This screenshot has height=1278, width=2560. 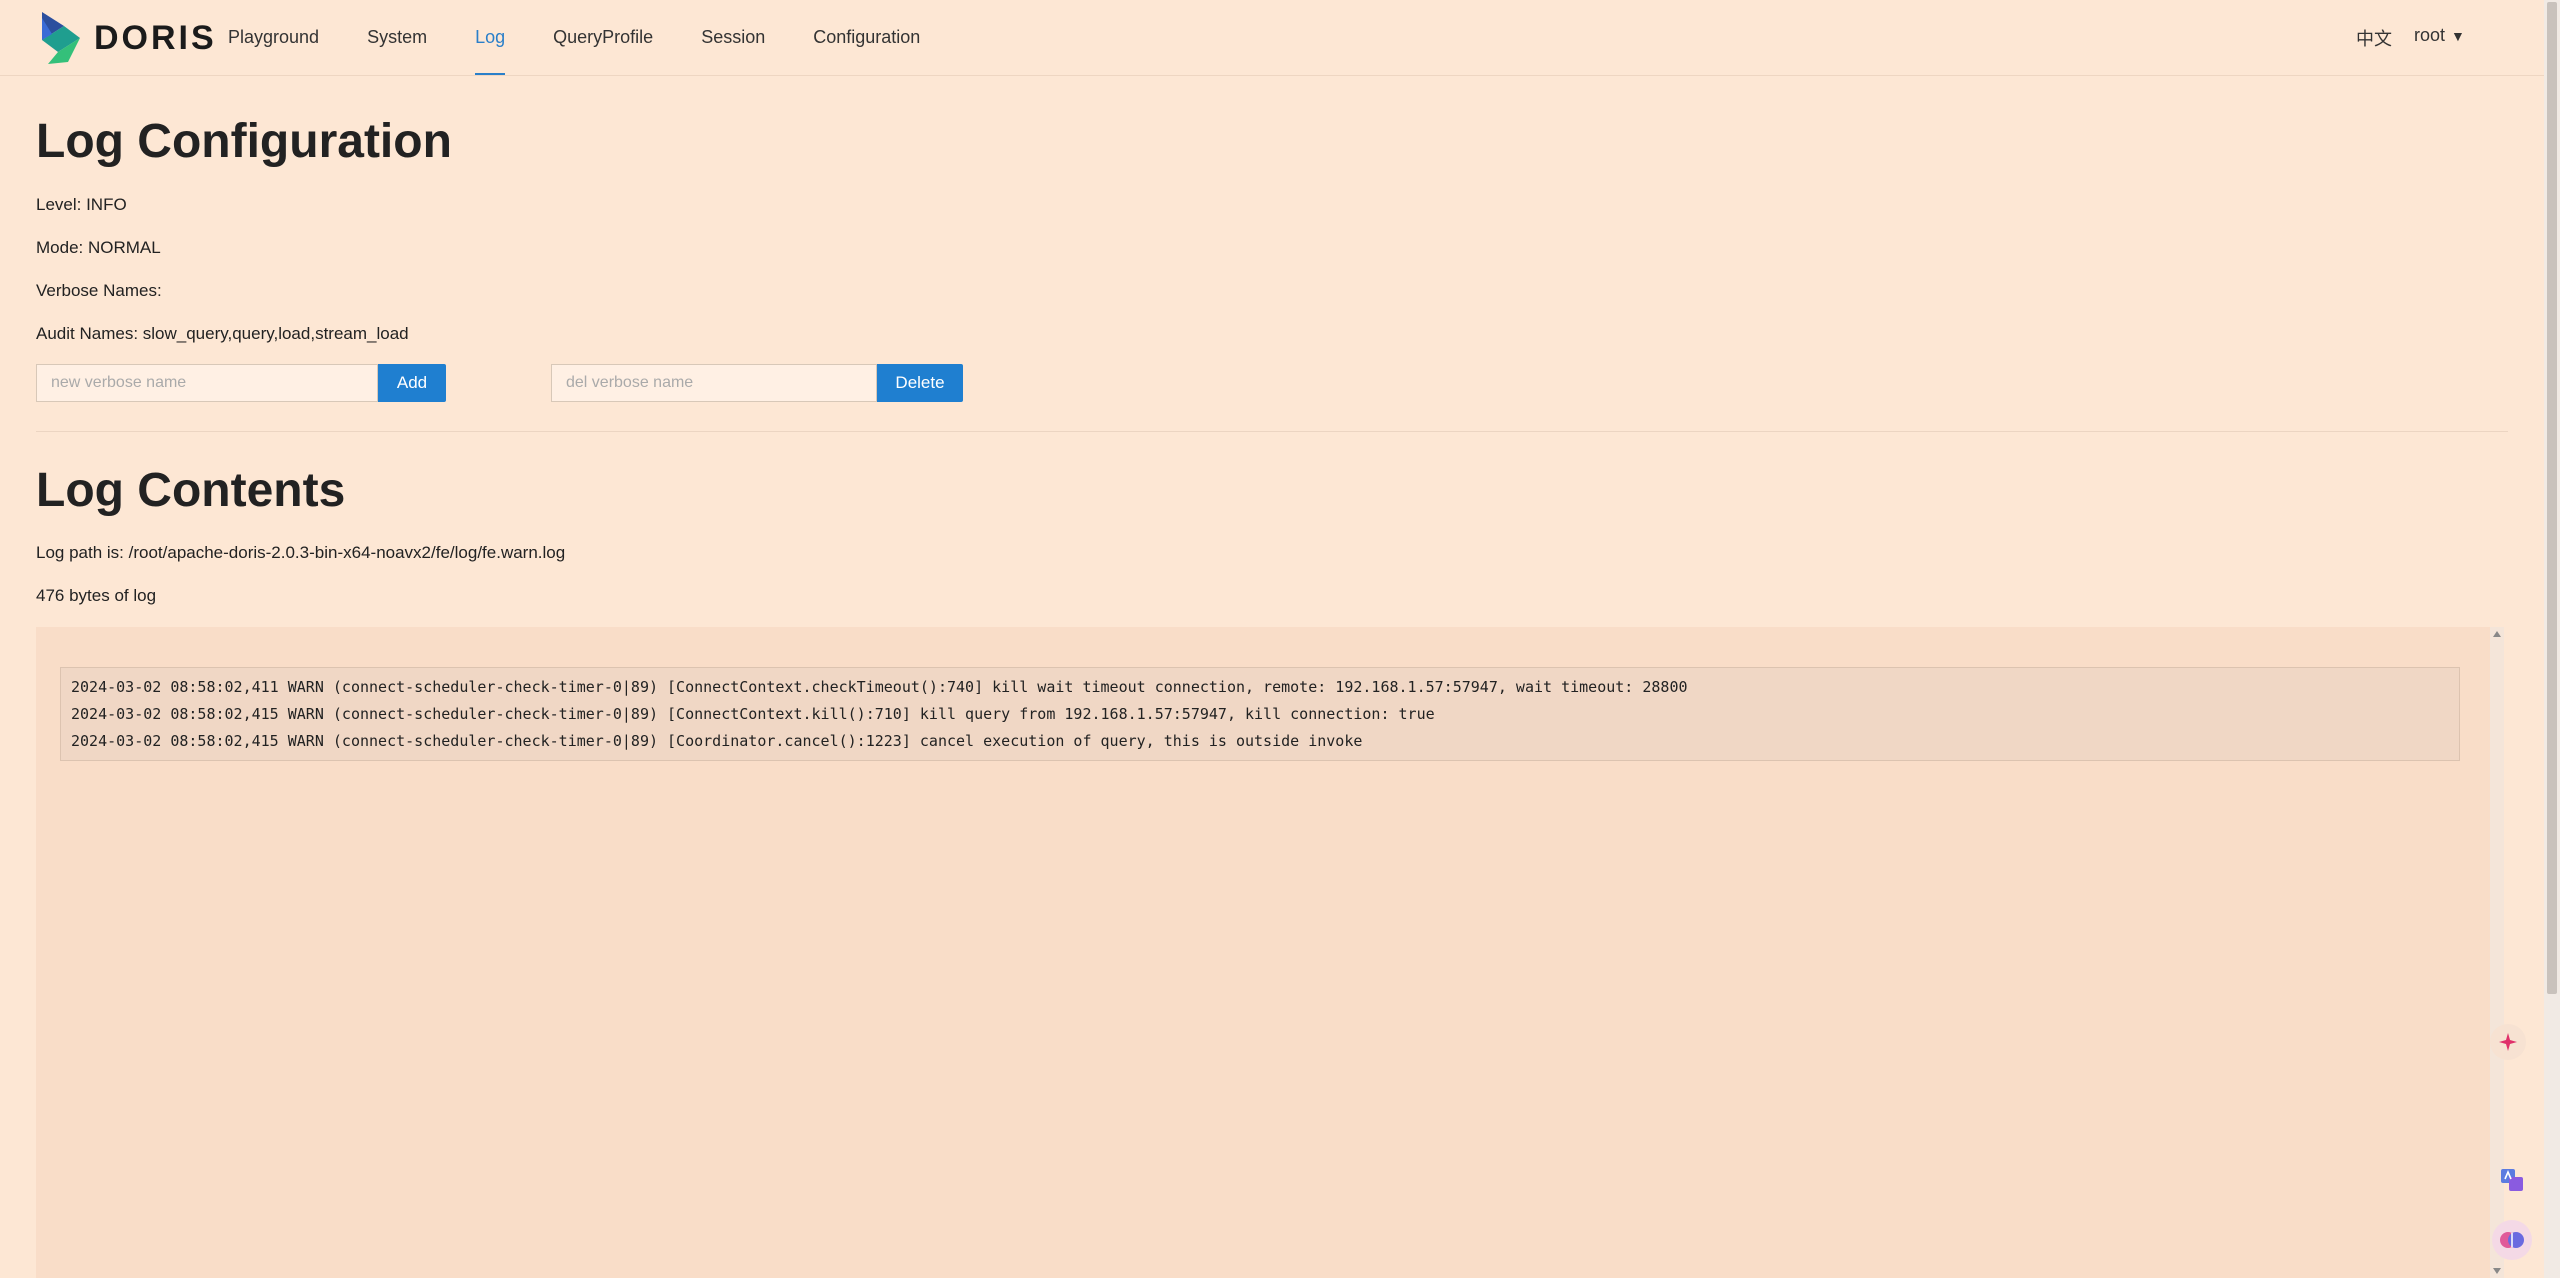 What do you see at coordinates (99, 290) in the screenshot?
I see `verbose-names: Verbose Names:` at bounding box center [99, 290].